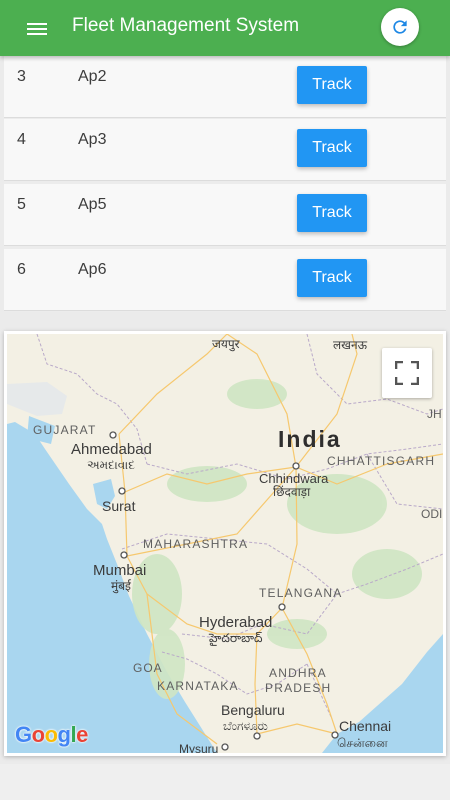 This screenshot has height=800, width=450. What do you see at coordinates (92, 204) in the screenshot?
I see `vehicle-name: Ap5` at bounding box center [92, 204].